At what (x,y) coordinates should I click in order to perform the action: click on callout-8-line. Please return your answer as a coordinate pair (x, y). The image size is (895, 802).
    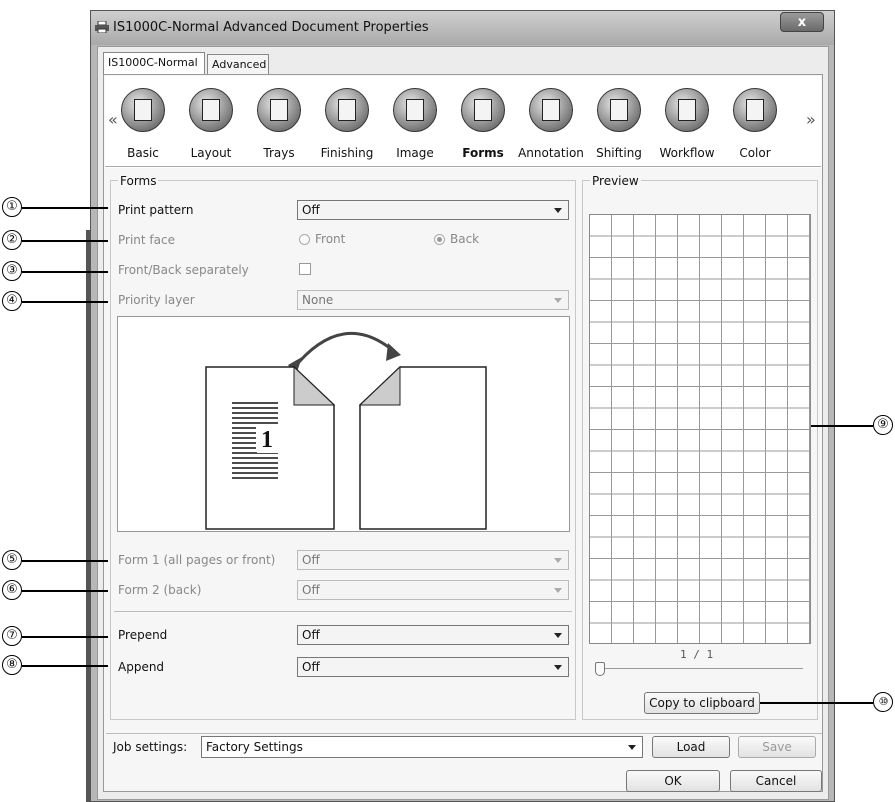
    Looking at the image, I should click on (65, 666).